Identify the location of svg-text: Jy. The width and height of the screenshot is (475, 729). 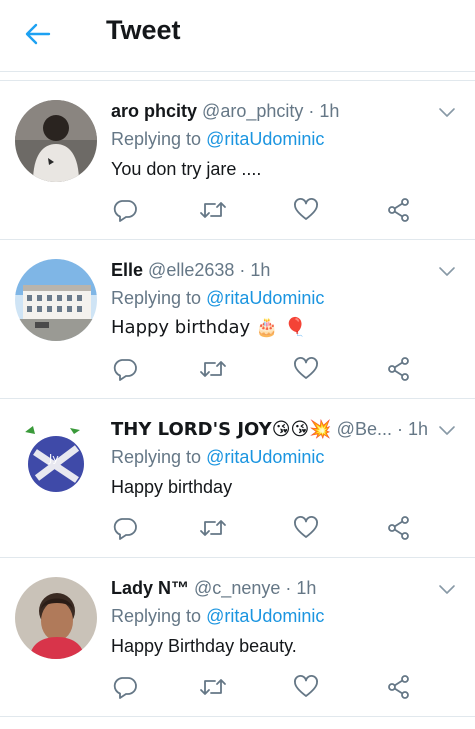
(53, 458).